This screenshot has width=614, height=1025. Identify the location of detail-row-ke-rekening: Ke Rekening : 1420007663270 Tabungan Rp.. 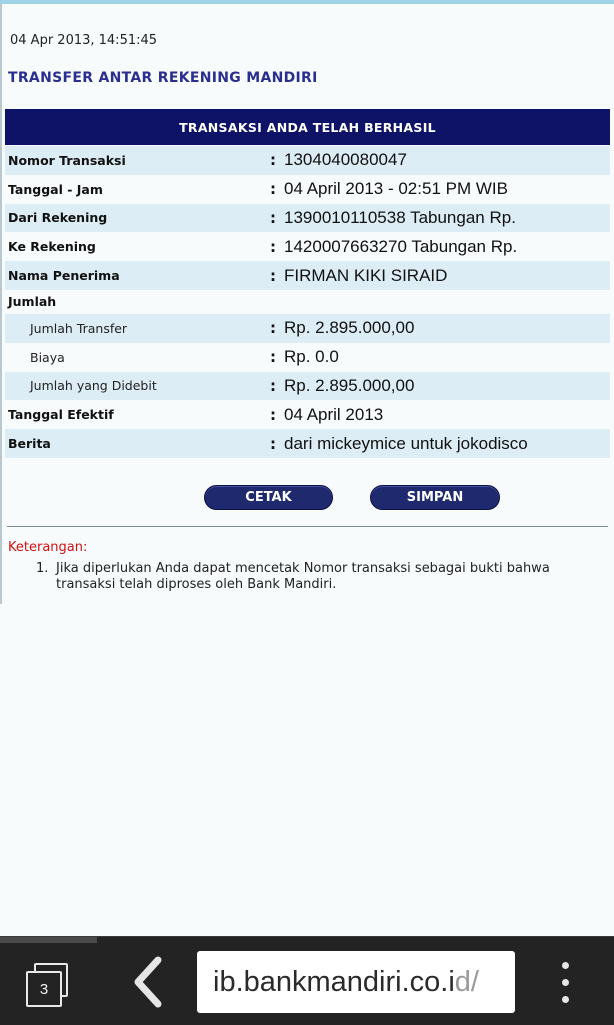
(307, 246).